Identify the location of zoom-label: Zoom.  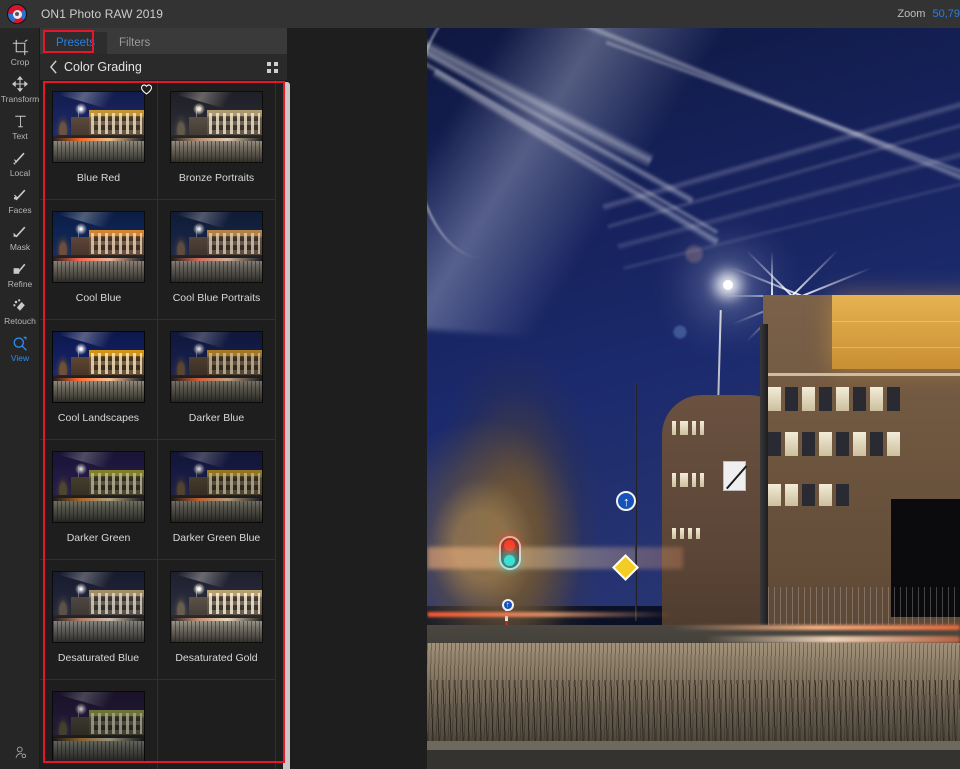
(911, 14).